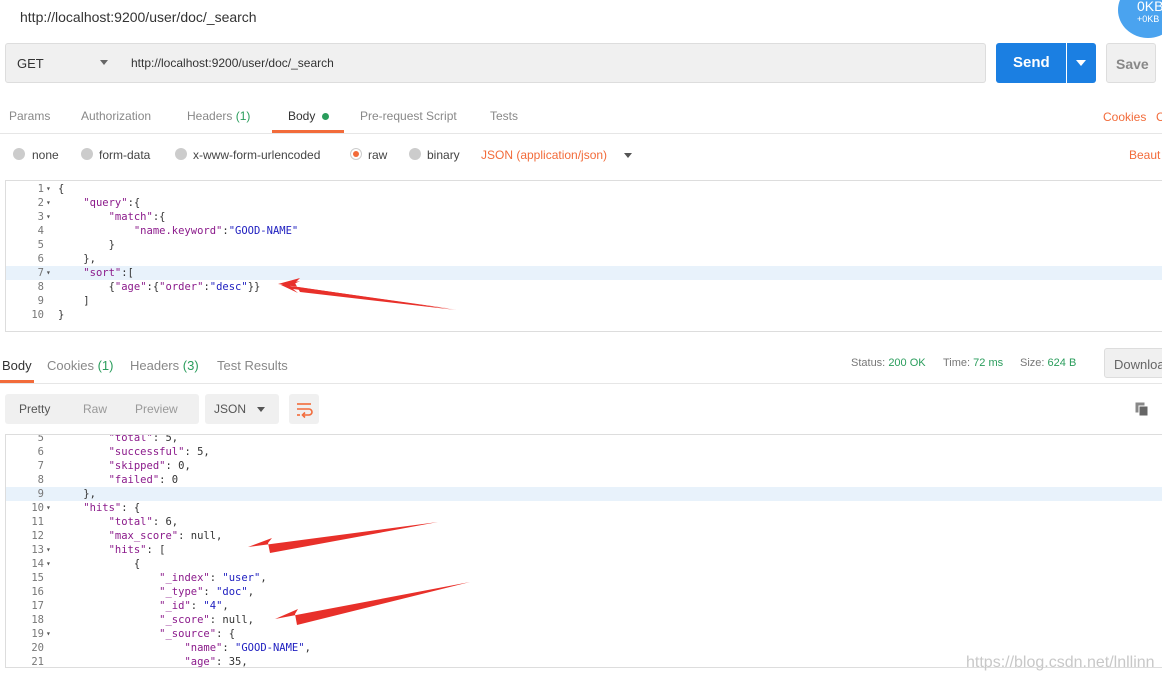 The width and height of the screenshot is (1162, 682). Describe the element at coordinates (63, 63) in the screenshot. I see `method-select: GET` at that location.